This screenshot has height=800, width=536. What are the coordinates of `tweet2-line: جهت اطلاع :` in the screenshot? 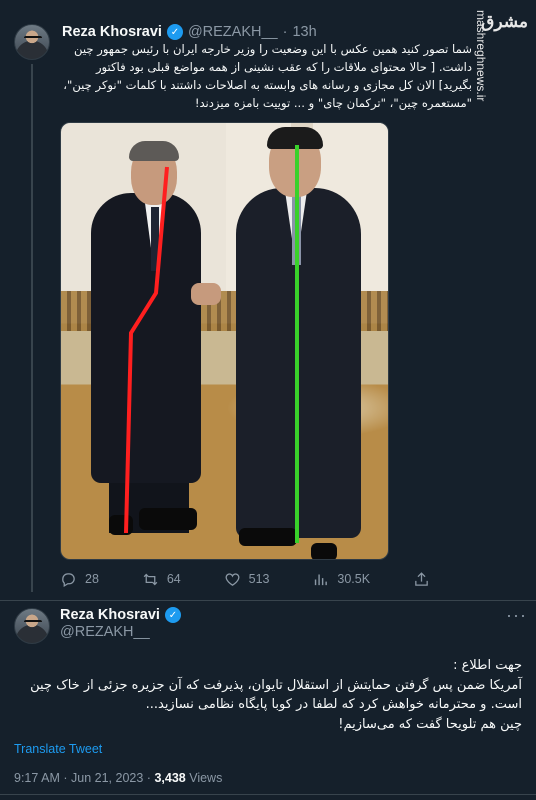 It's located at (487, 665).